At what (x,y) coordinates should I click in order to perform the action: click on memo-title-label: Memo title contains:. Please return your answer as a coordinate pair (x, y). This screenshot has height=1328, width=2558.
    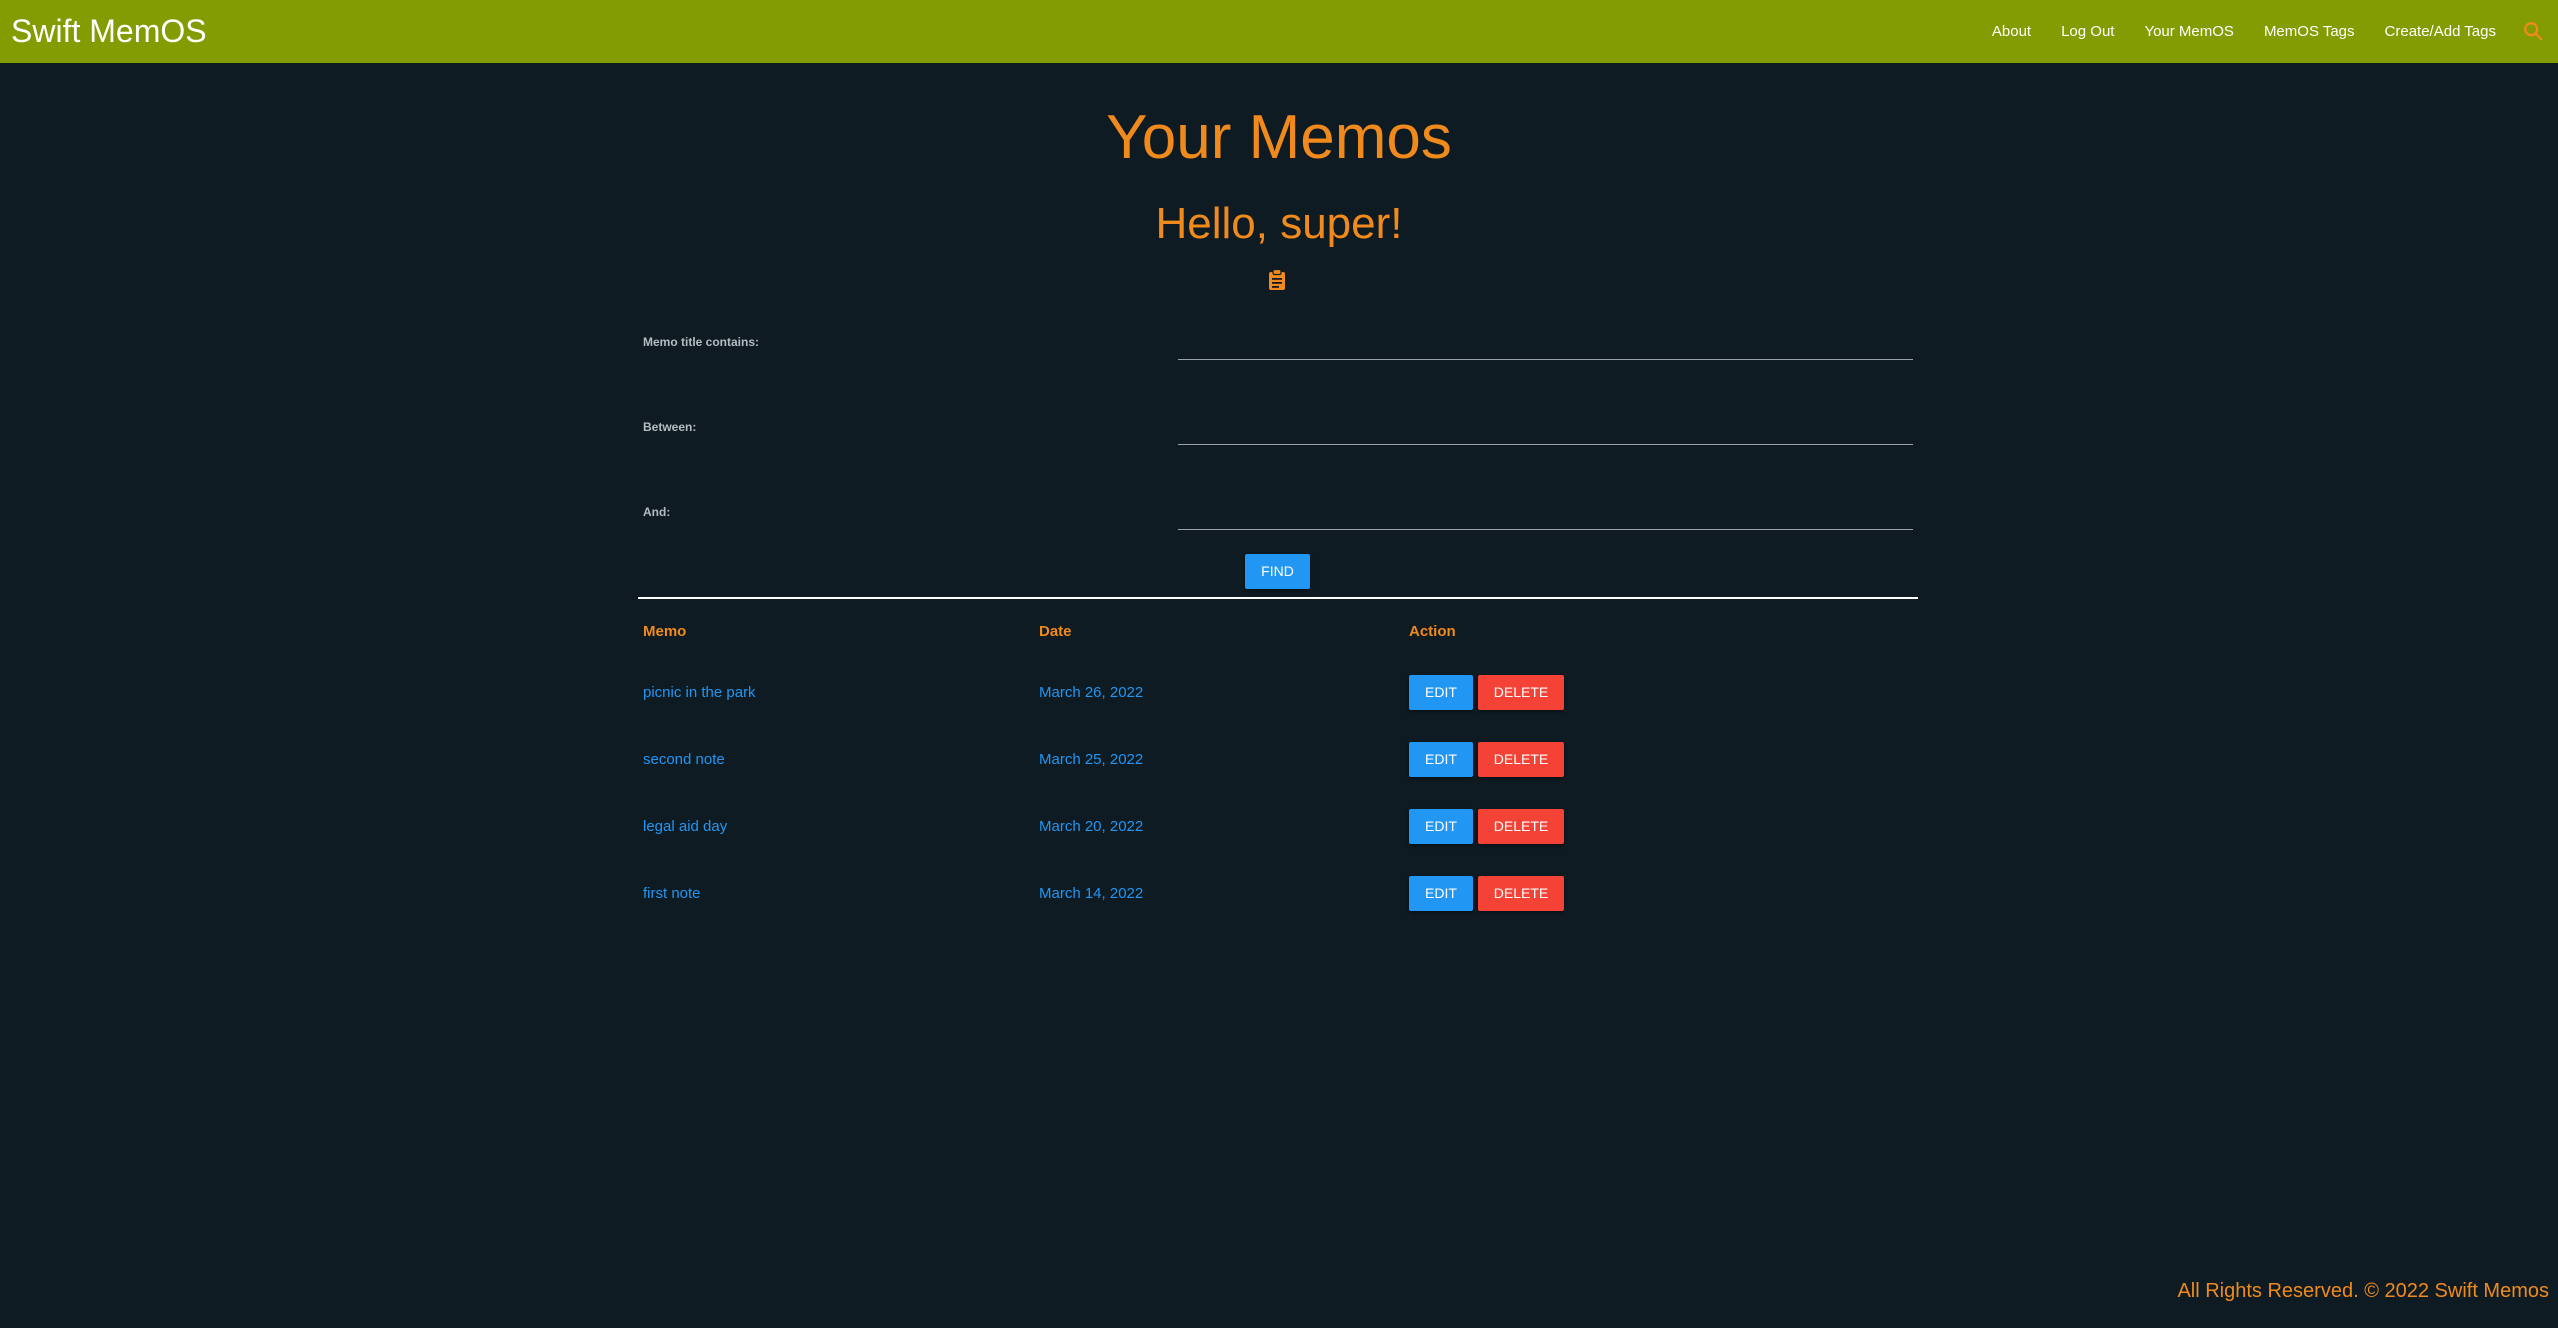
    Looking at the image, I should click on (701, 342).